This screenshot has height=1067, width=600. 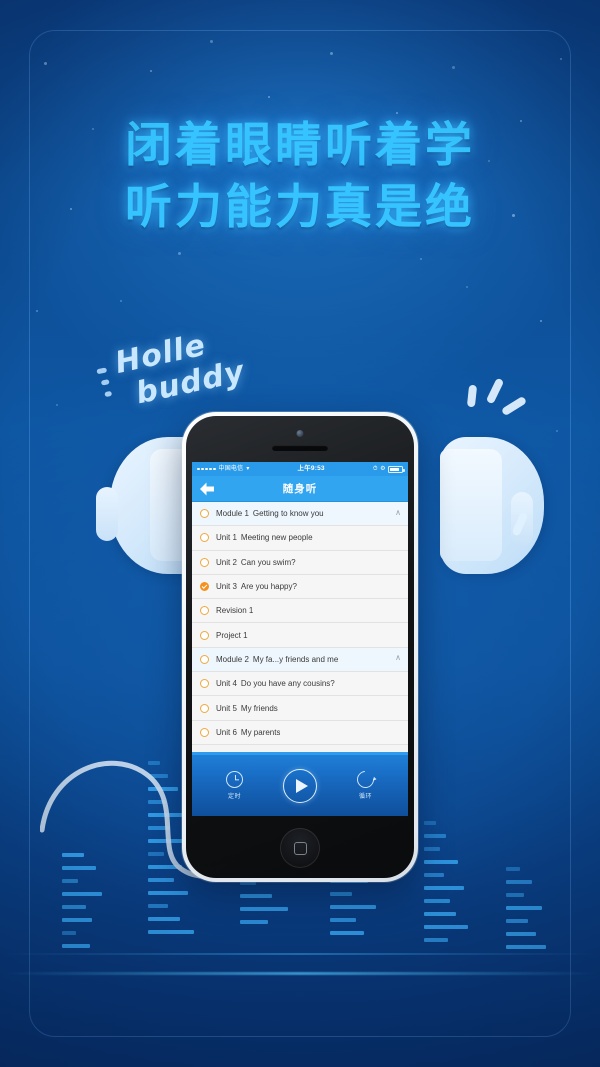 I want to click on row-label: Unit 4 Do you have any cousins?, so click(x=275, y=683).